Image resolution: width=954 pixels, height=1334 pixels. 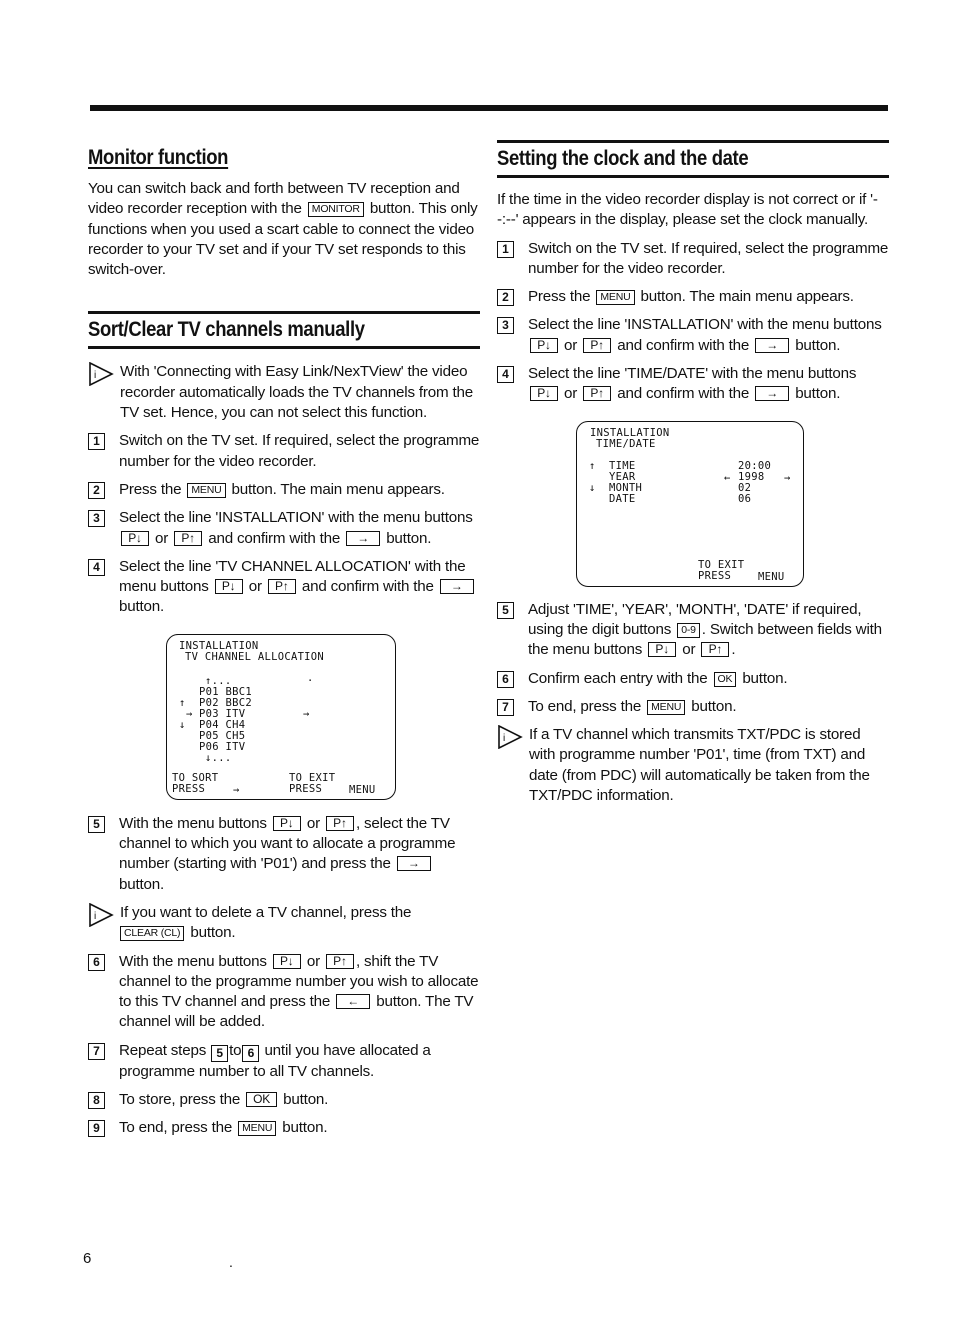 I want to click on clock-step-7: 7 To end, press the MENU button., so click(x=693, y=707).